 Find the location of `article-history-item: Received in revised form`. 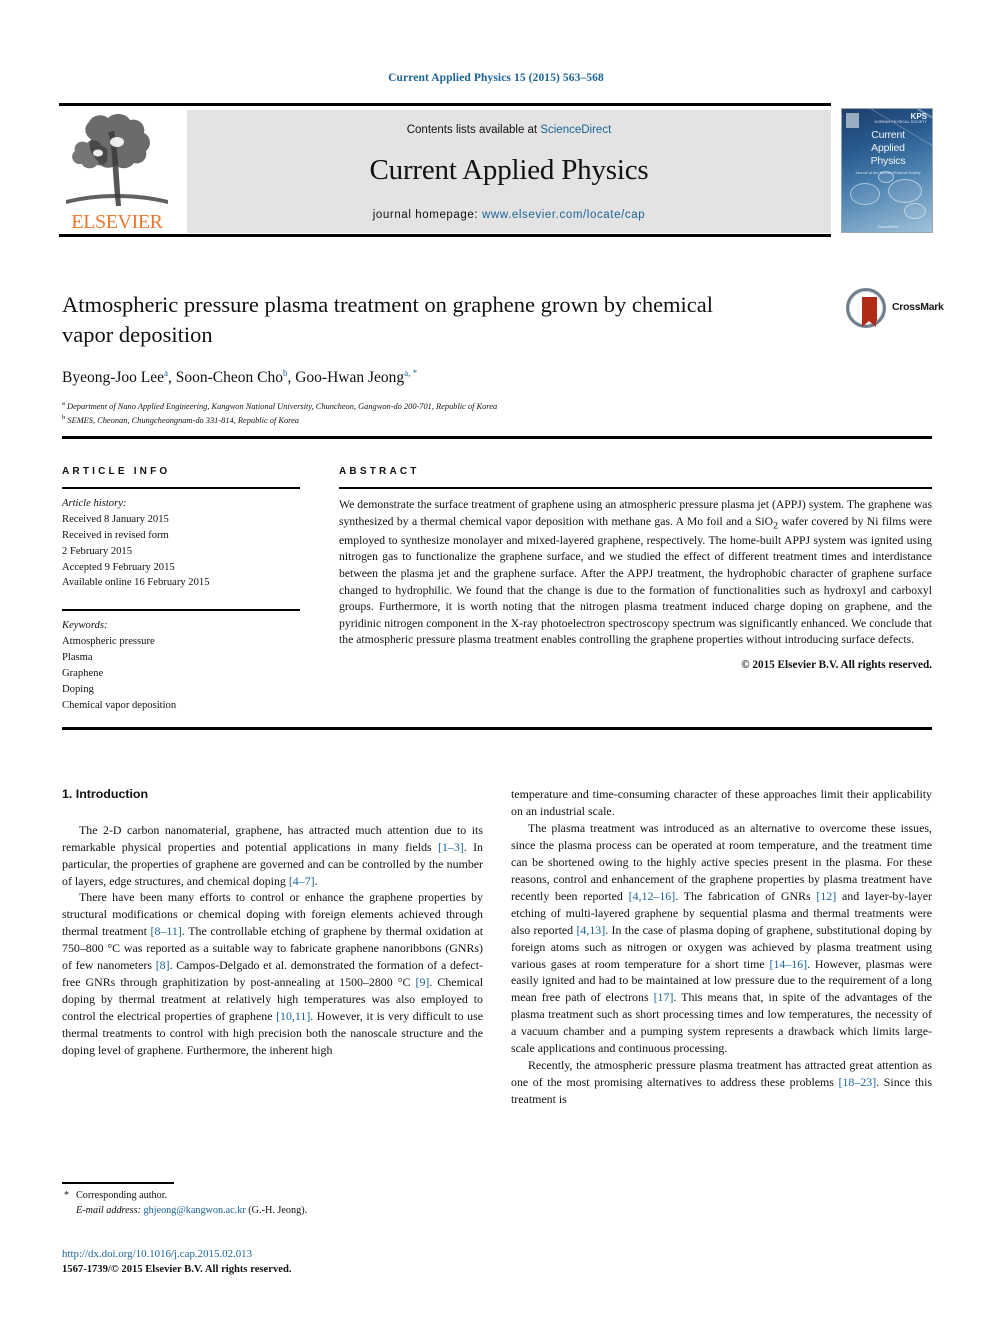

article-history-item: Received in revised form is located at coordinates (115, 535).